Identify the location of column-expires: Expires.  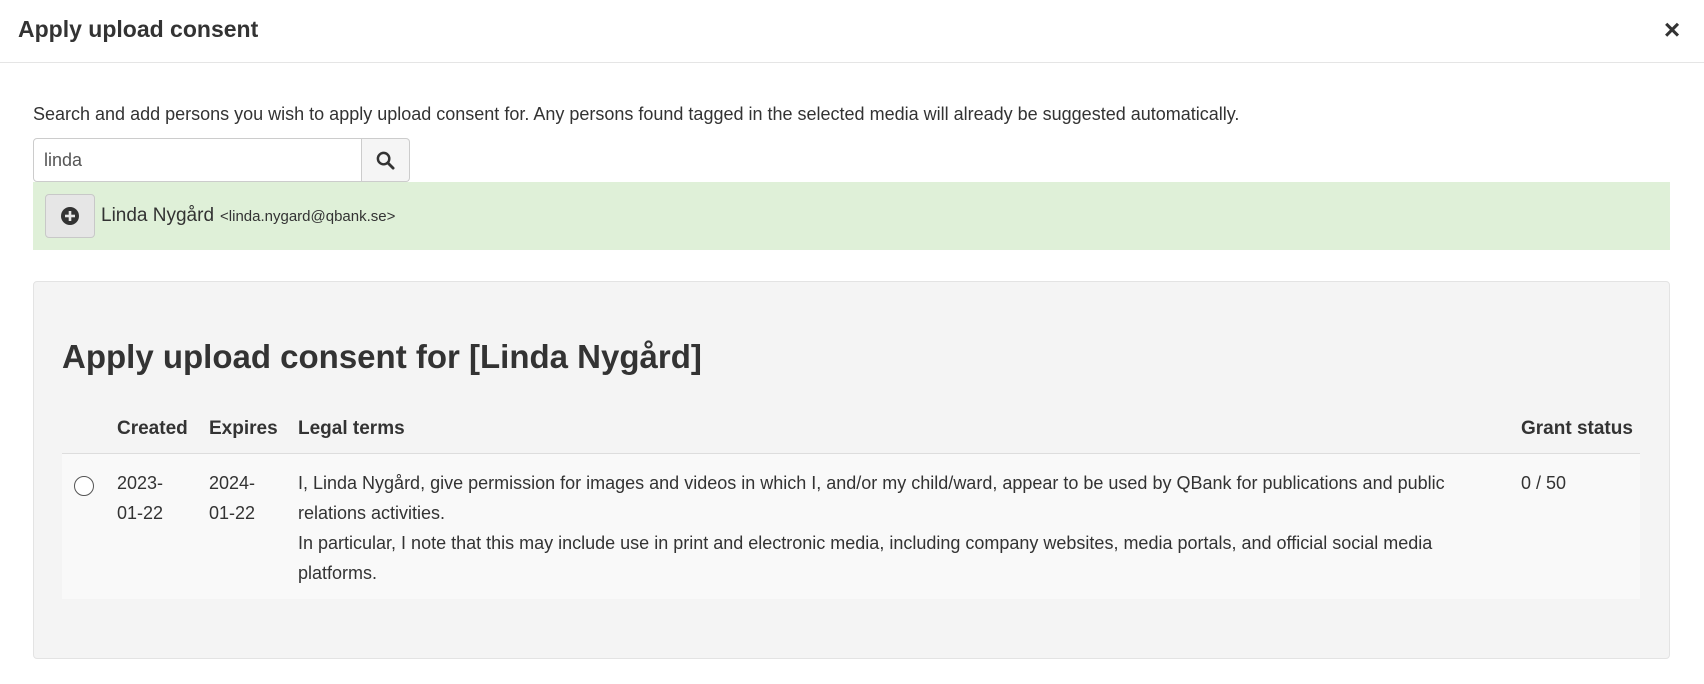
(243, 428).